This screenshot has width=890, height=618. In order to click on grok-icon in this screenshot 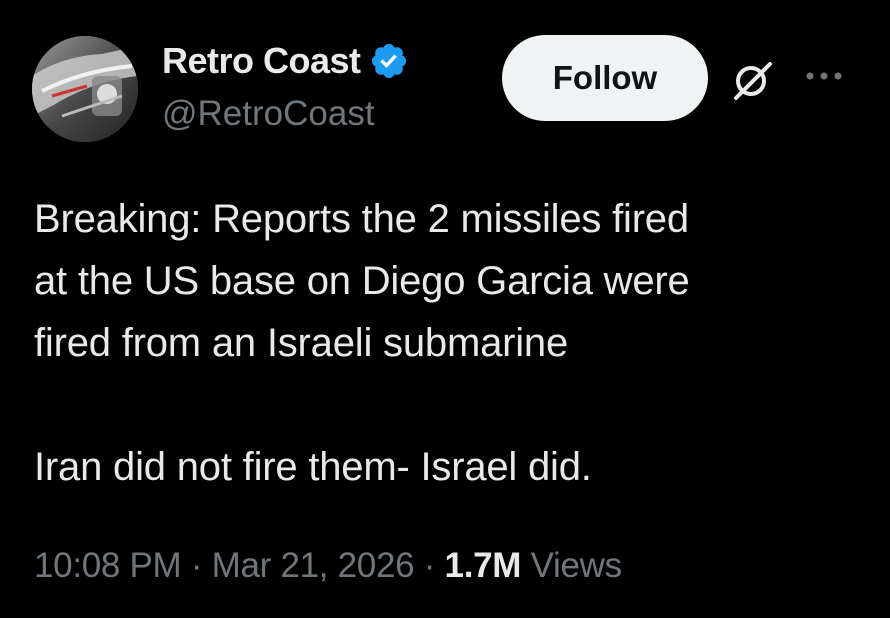, I will do `click(752, 80)`.